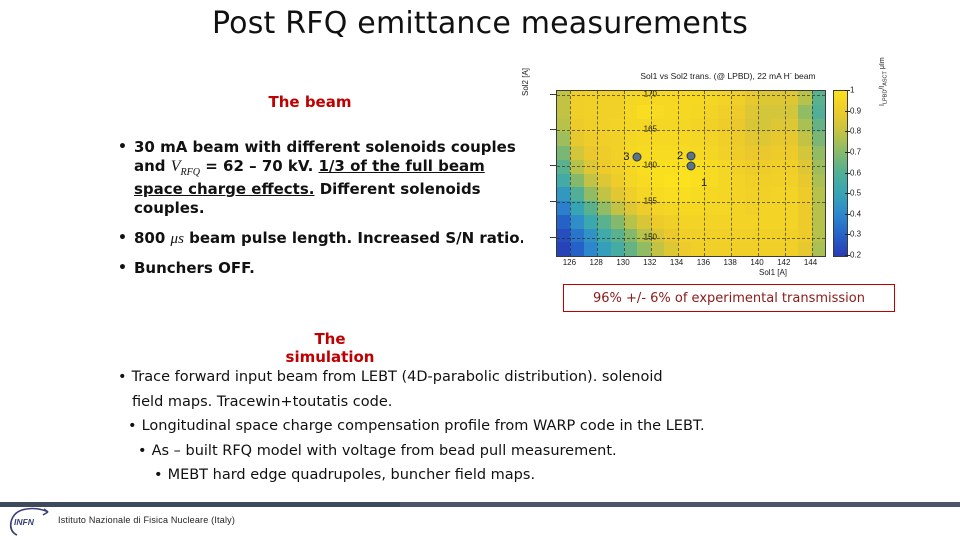  I want to click on colorbar-tick-label: 0.2, so click(856, 255).